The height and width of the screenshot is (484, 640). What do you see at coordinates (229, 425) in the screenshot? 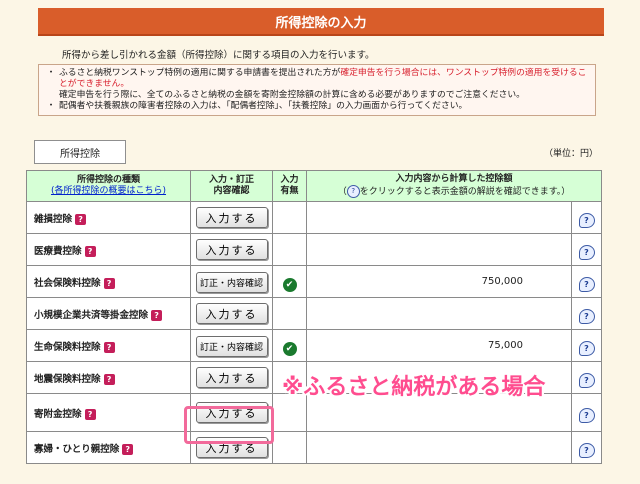
I see `highlight-box` at bounding box center [229, 425].